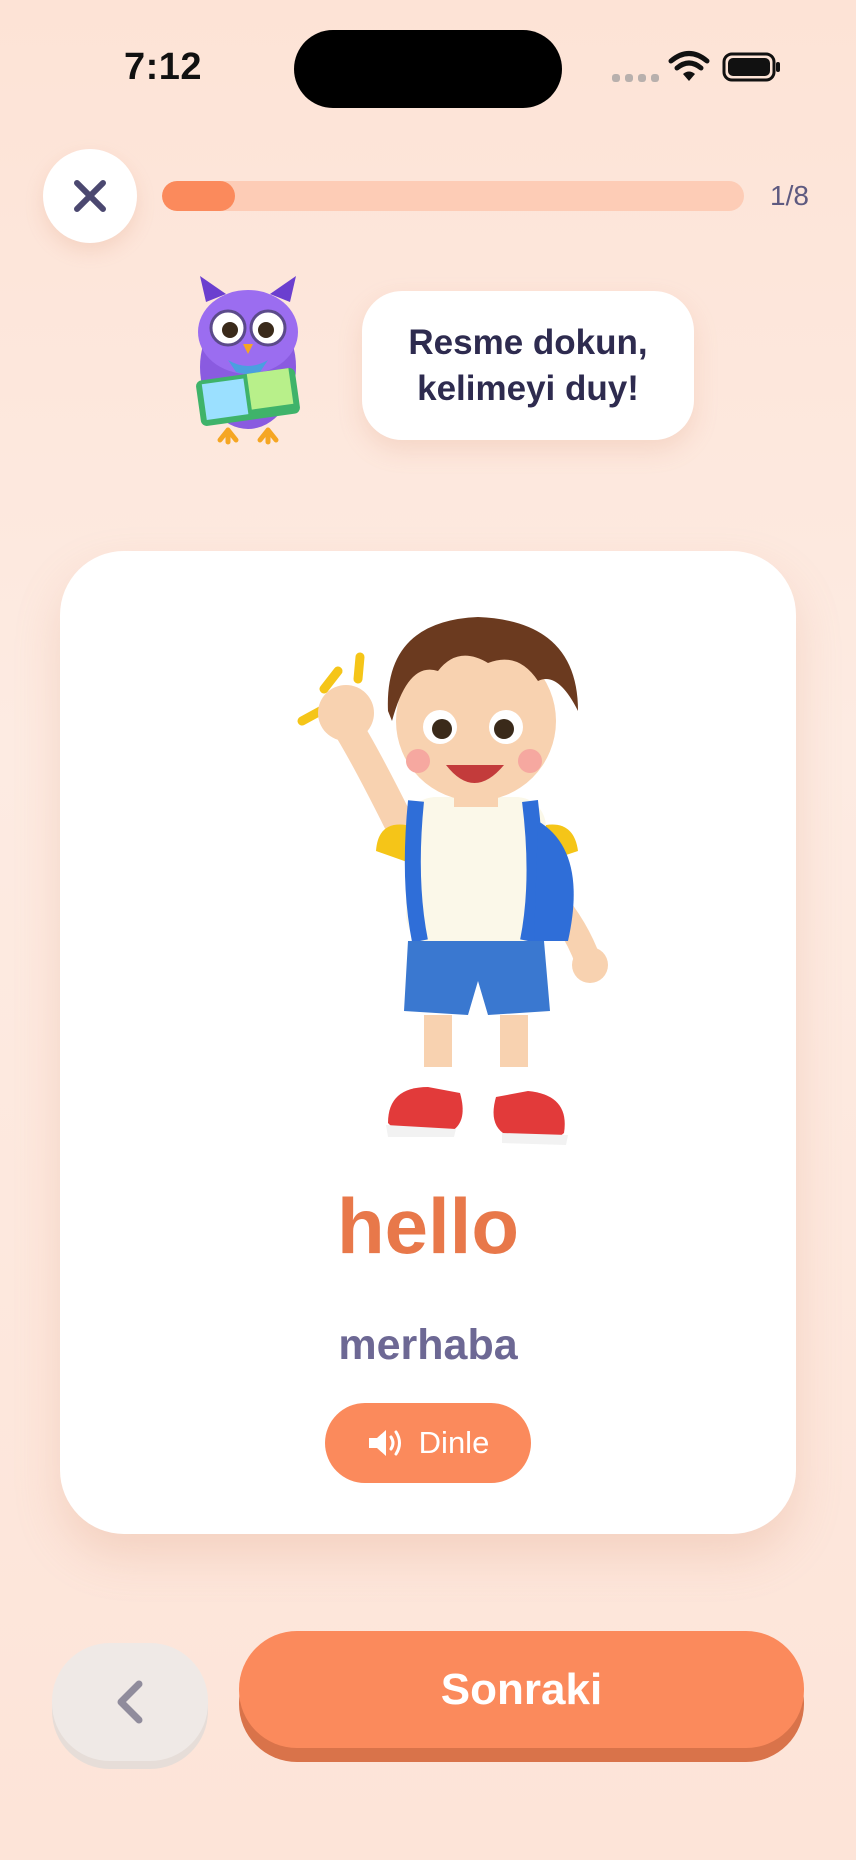 The width and height of the screenshot is (856, 1860). Describe the element at coordinates (427, 1226) in the screenshot. I see `word-text: hello` at that location.